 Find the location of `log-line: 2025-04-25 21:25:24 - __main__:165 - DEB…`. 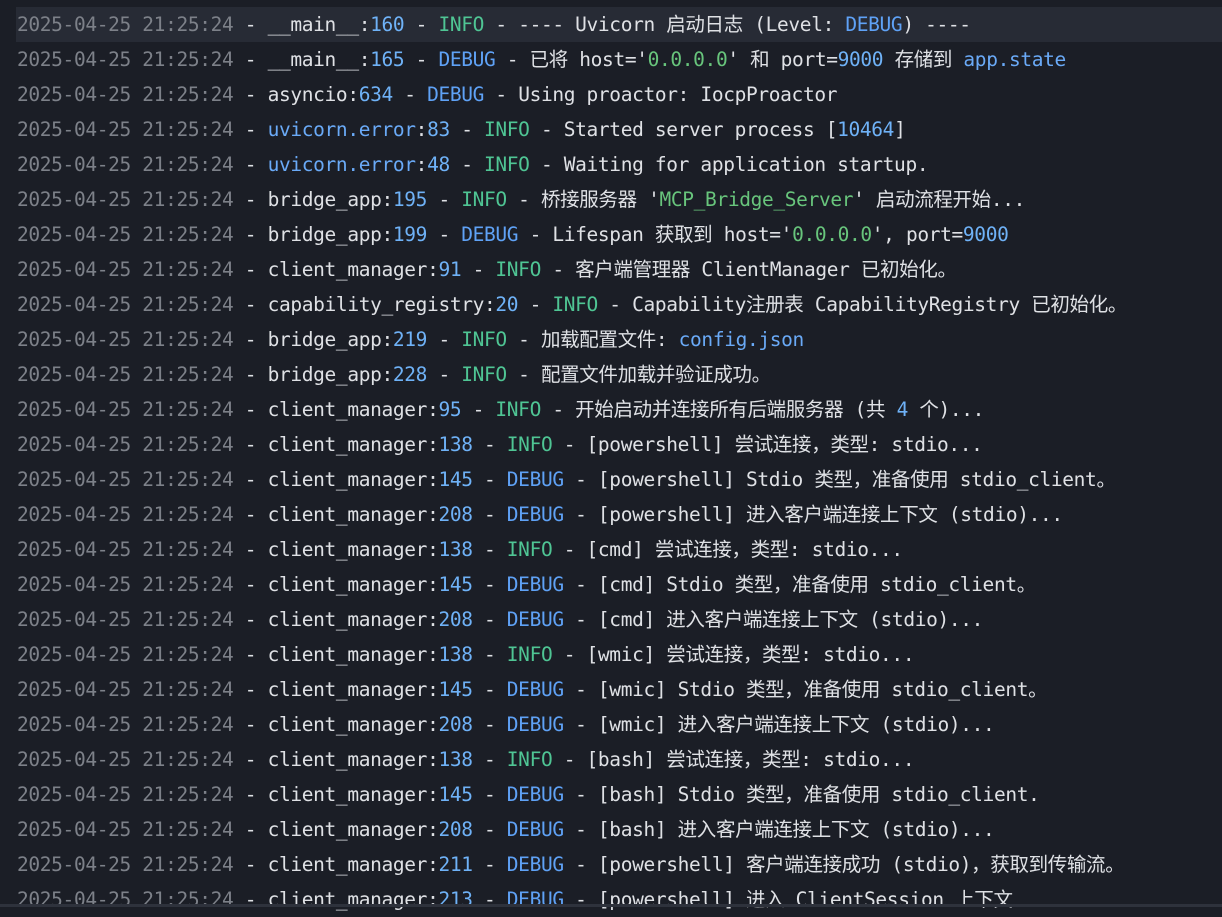

log-line: 2025-04-25 21:25:24 - __main__:165 - DEB… is located at coordinates (611, 59).